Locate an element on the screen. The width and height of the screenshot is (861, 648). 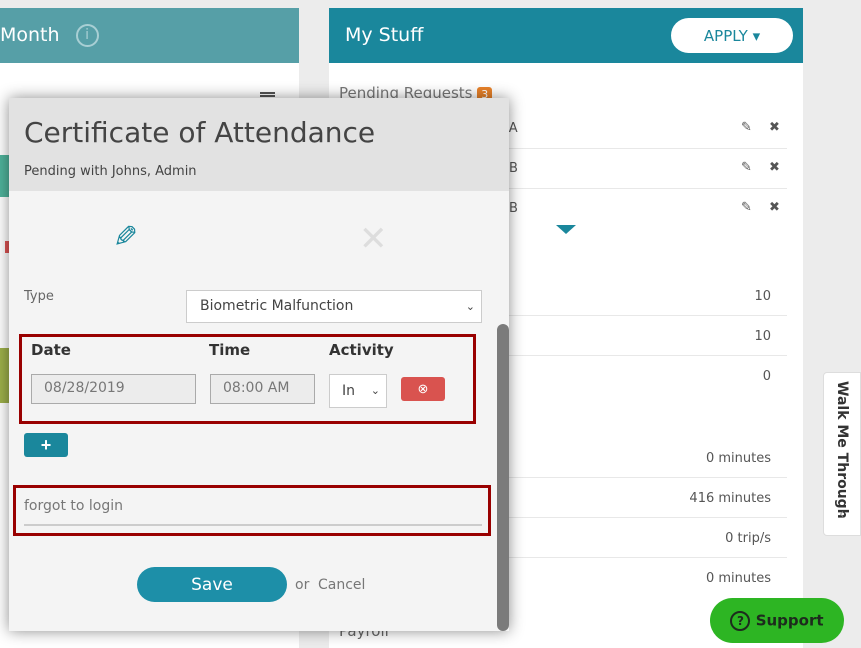
remove-entry-button: ⊗ is located at coordinates (423, 389).